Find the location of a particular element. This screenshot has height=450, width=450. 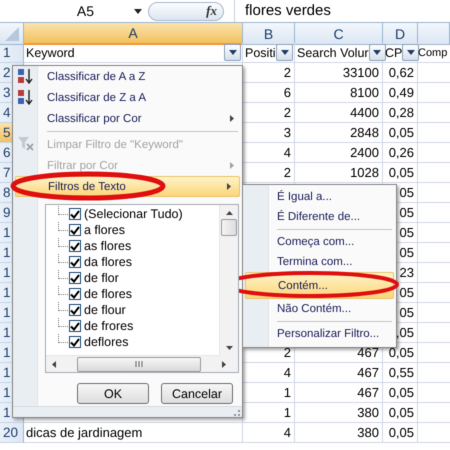

column-title: Positi is located at coordinates (260, 53).